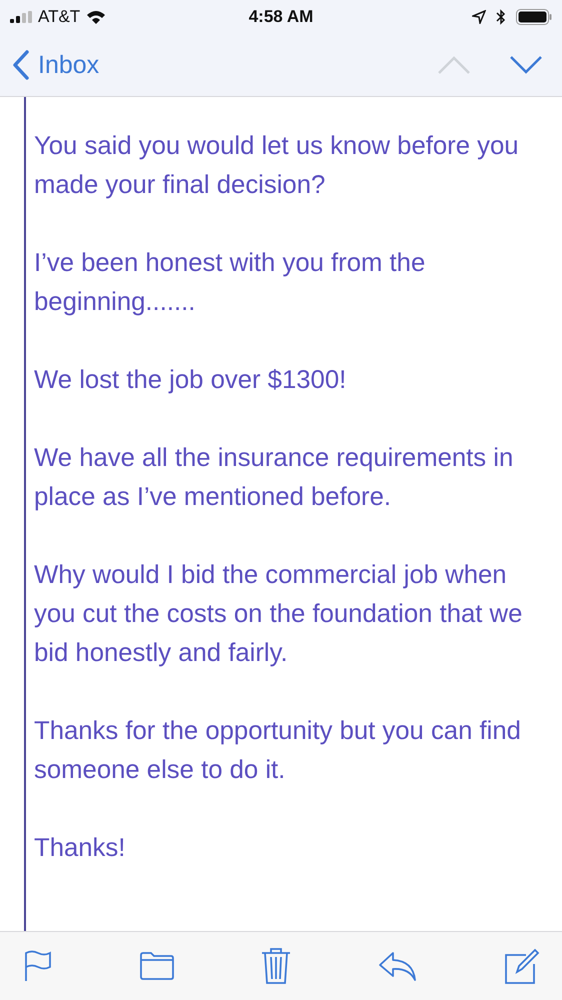 The width and height of the screenshot is (562, 1000). Describe the element at coordinates (397, 966) in the screenshot. I see `reply-icon` at that location.